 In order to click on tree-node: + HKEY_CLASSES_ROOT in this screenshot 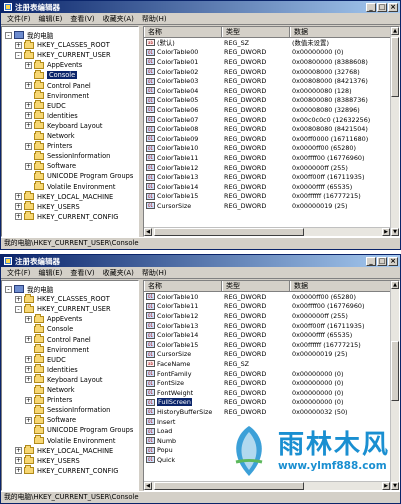, I will do `click(62, 298)`.